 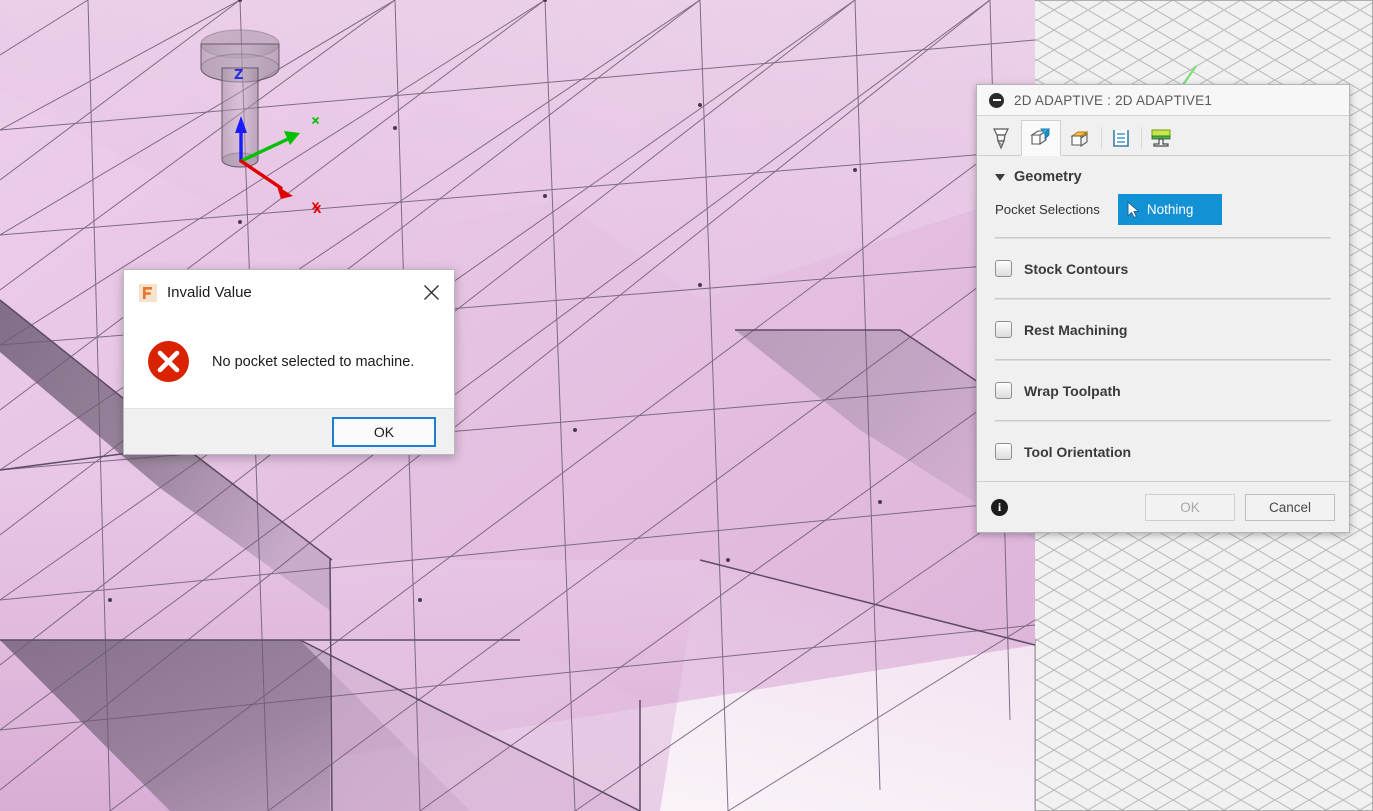 I want to click on tab-heights, so click(x=1081, y=137).